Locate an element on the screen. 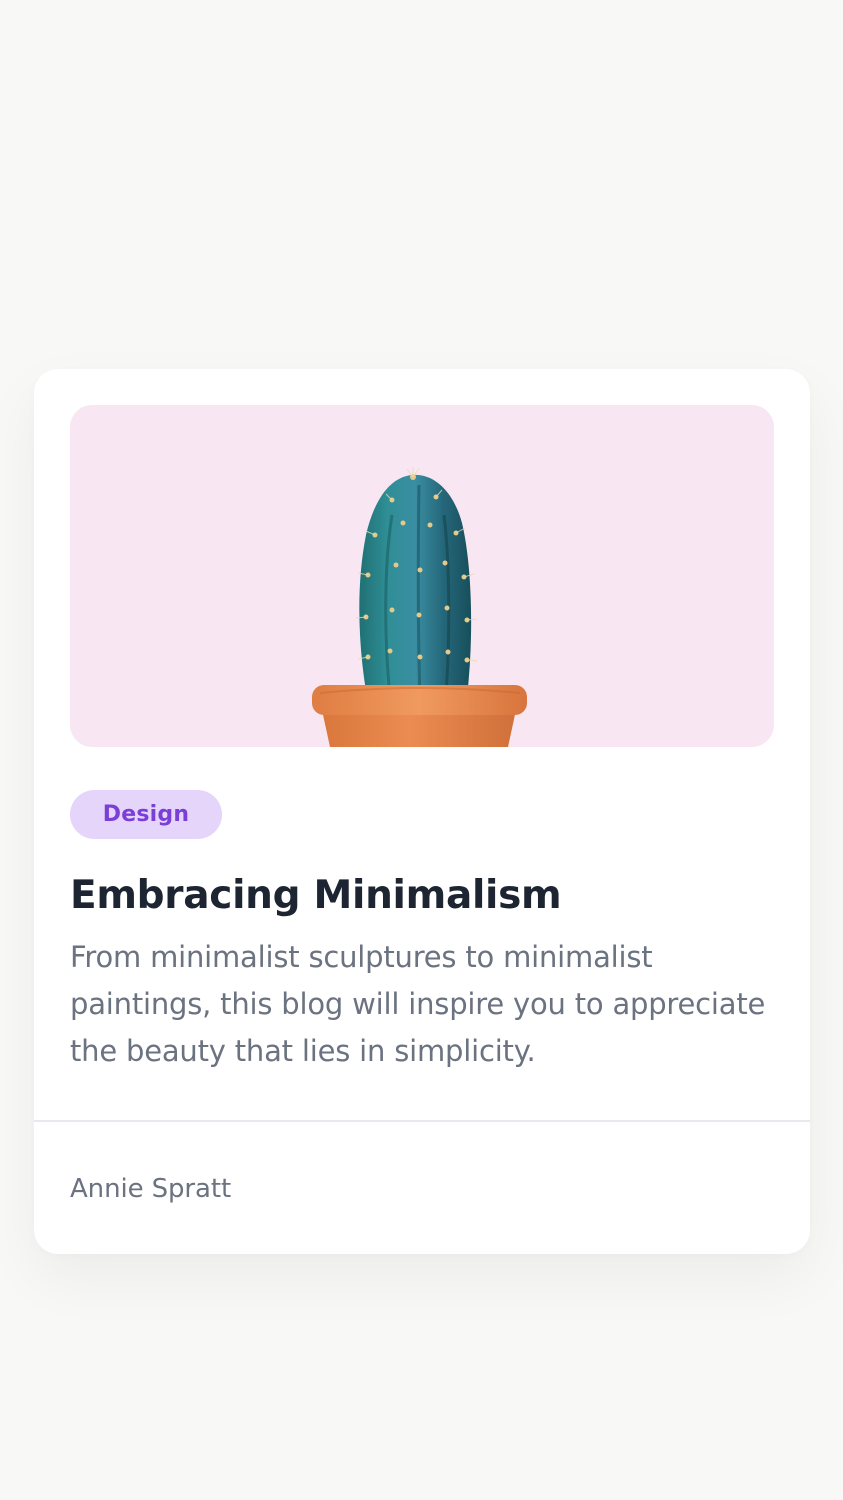  pot-rim is located at coordinates (419, 700).